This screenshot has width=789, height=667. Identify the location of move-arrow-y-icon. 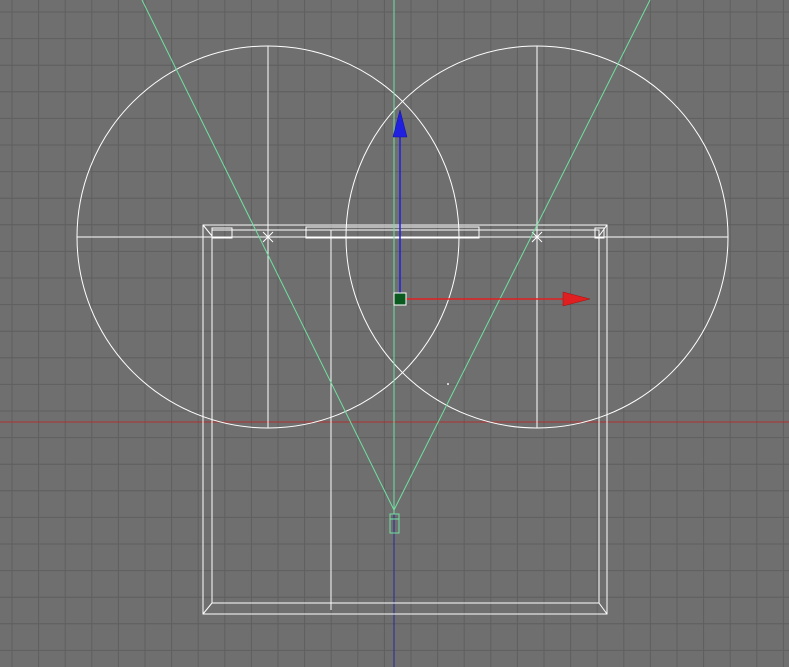
(400, 123).